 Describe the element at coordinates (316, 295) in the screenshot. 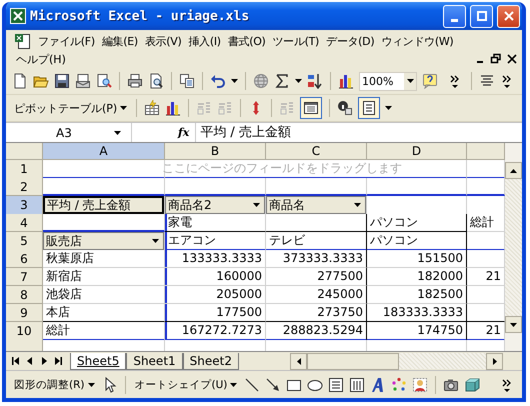

I see `table-cell: 245000` at that location.